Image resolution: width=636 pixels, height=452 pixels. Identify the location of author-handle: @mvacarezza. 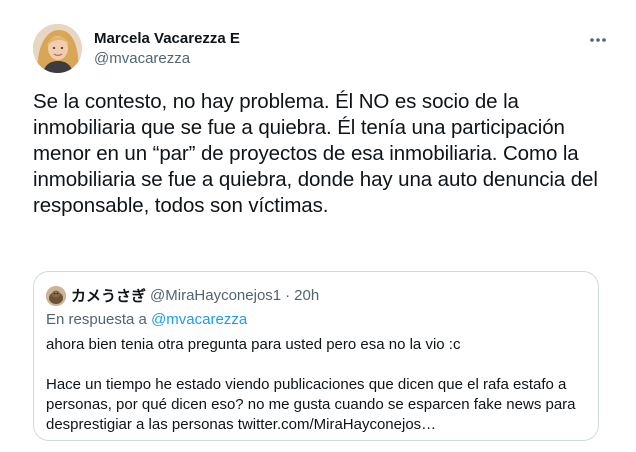
(167, 59).